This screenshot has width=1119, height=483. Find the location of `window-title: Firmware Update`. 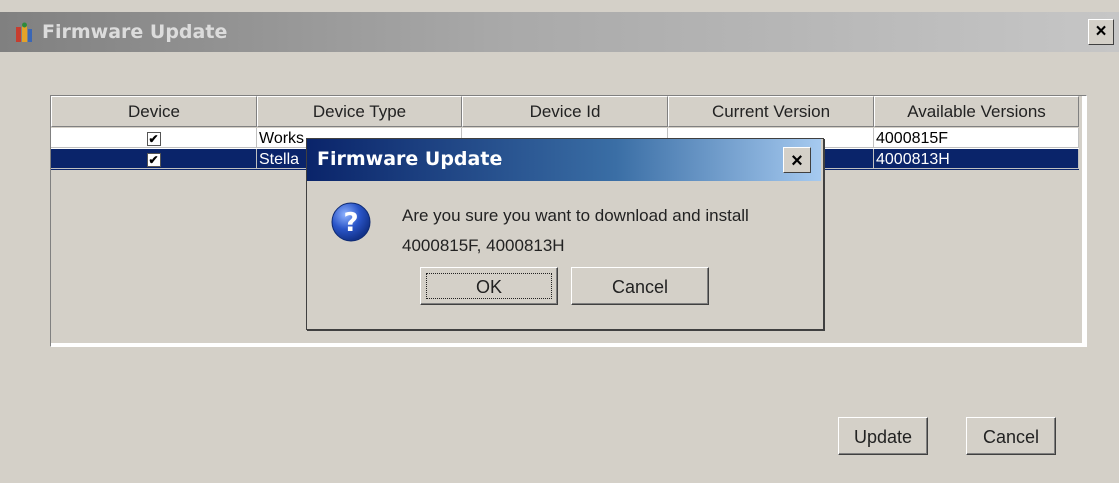

window-title: Firmware Update is located at coordinates (135, 32).